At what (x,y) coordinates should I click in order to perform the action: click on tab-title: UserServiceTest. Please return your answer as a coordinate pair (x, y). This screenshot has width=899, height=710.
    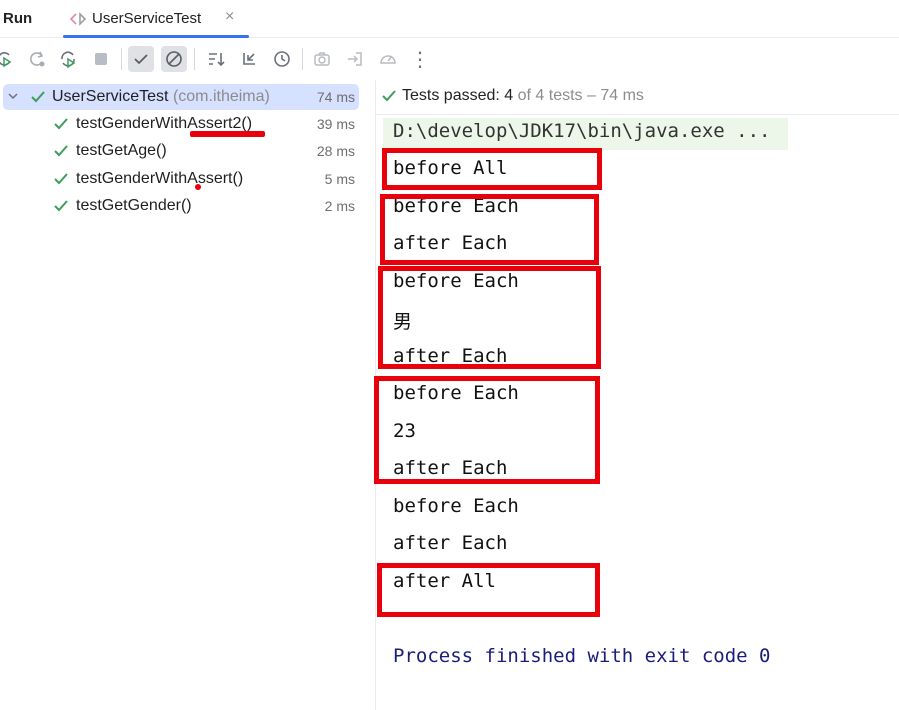
    Looking at the image, I should click on (147, 18).